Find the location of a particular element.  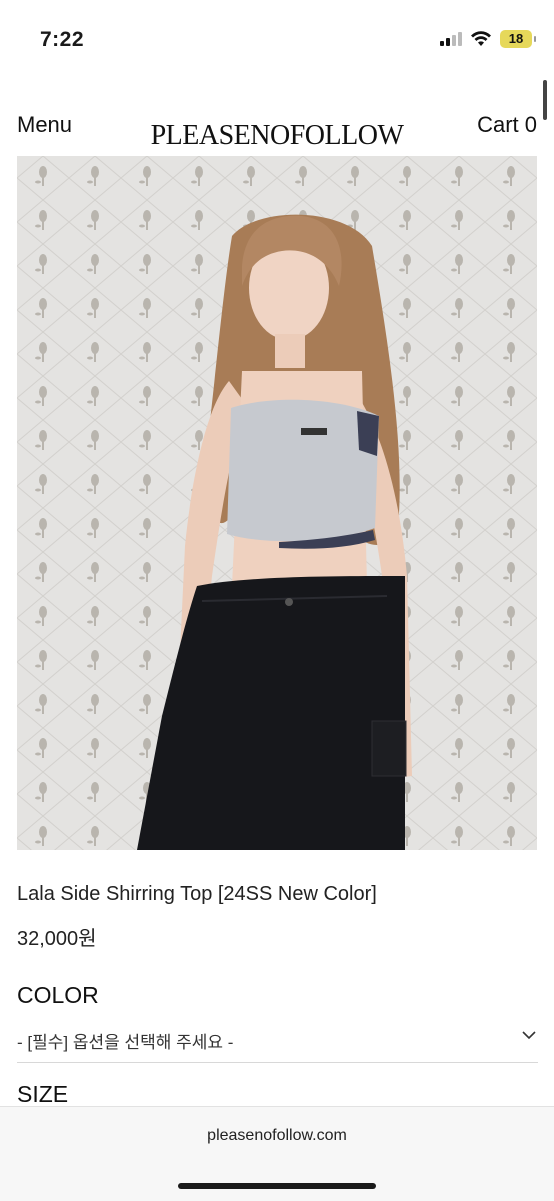

size-option-label: SIZE is located at coordinates (43, 1094).